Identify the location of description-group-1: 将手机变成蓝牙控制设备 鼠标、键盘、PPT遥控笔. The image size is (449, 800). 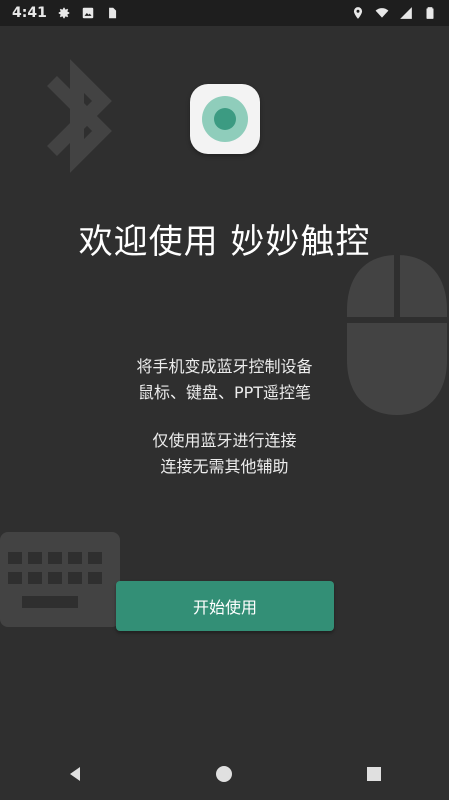
(224, 380).